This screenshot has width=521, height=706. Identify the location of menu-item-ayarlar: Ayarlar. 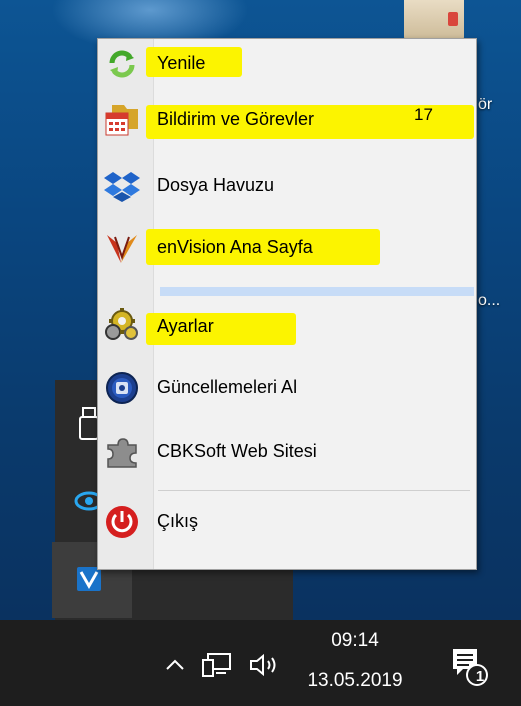
(287, 324).